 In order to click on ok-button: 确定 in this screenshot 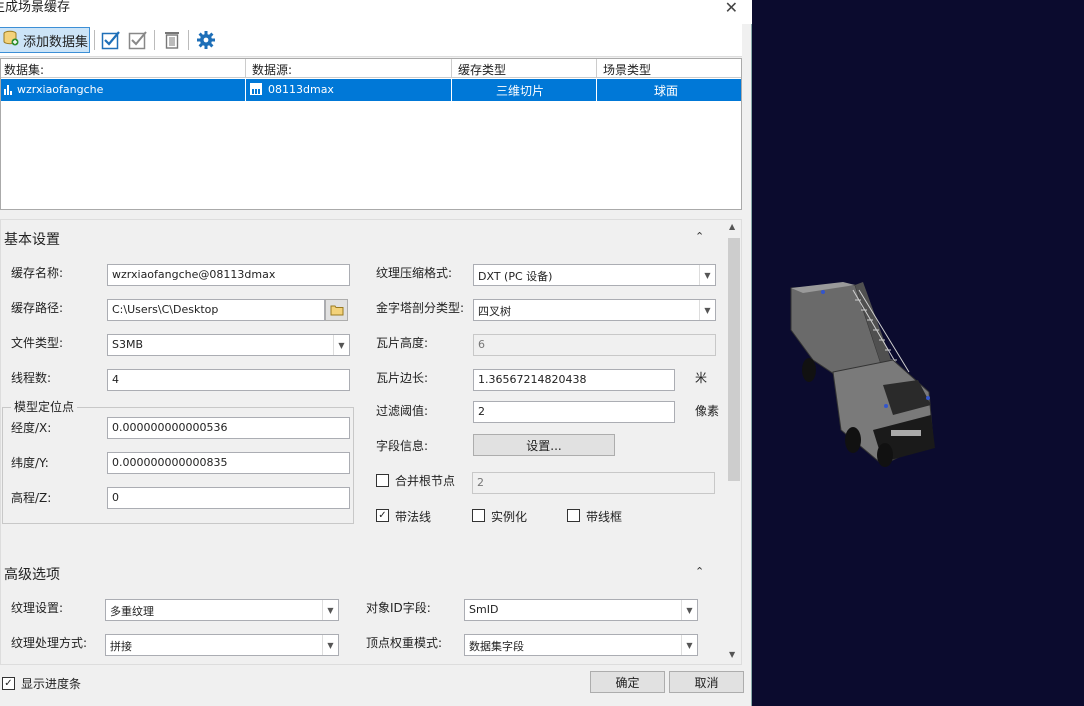, I will do `click(627, 682)`.